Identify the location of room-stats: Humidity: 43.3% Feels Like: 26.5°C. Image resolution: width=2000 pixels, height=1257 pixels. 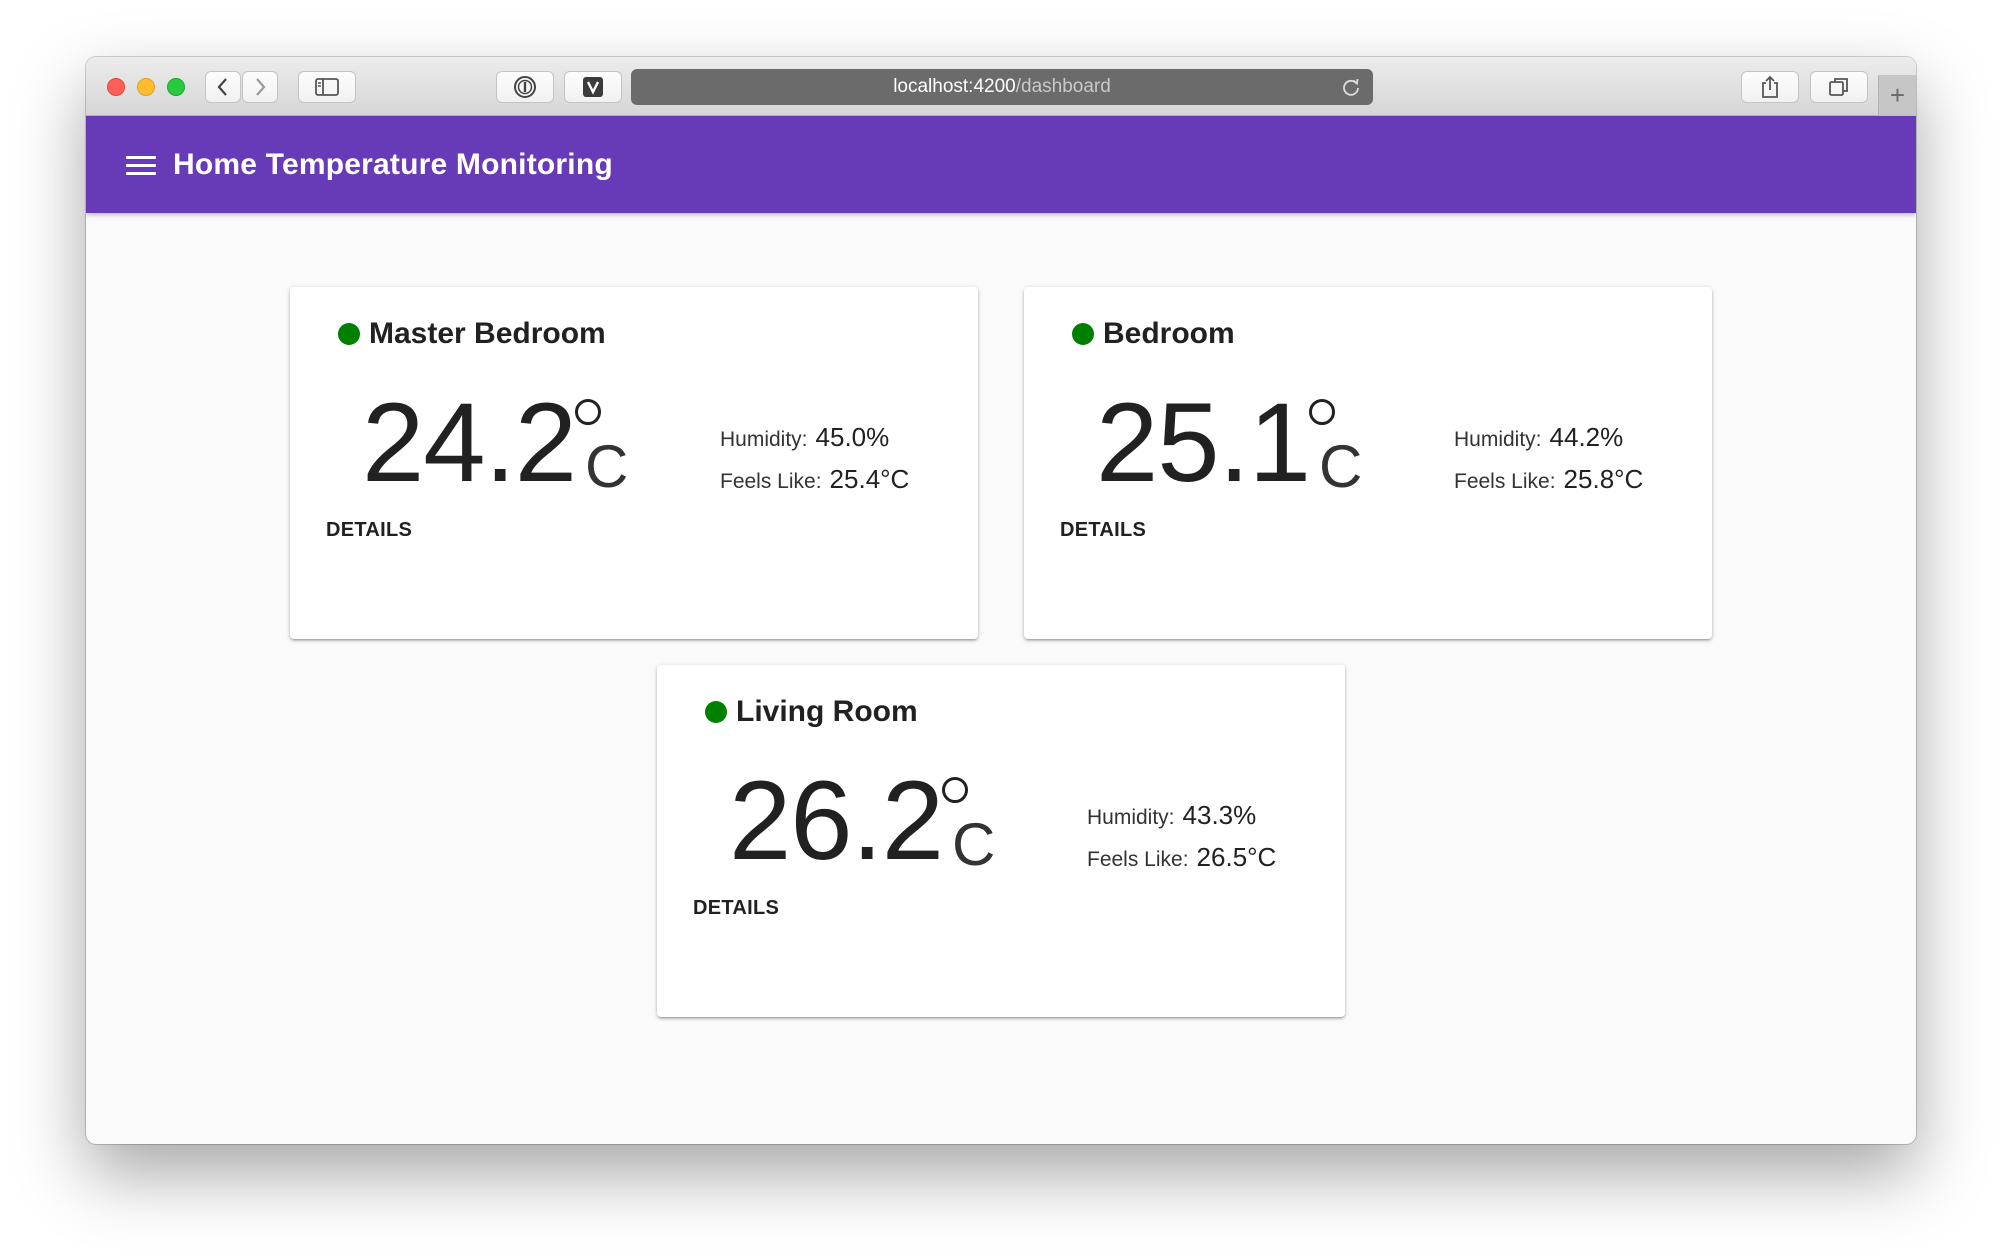
(1181, 842).